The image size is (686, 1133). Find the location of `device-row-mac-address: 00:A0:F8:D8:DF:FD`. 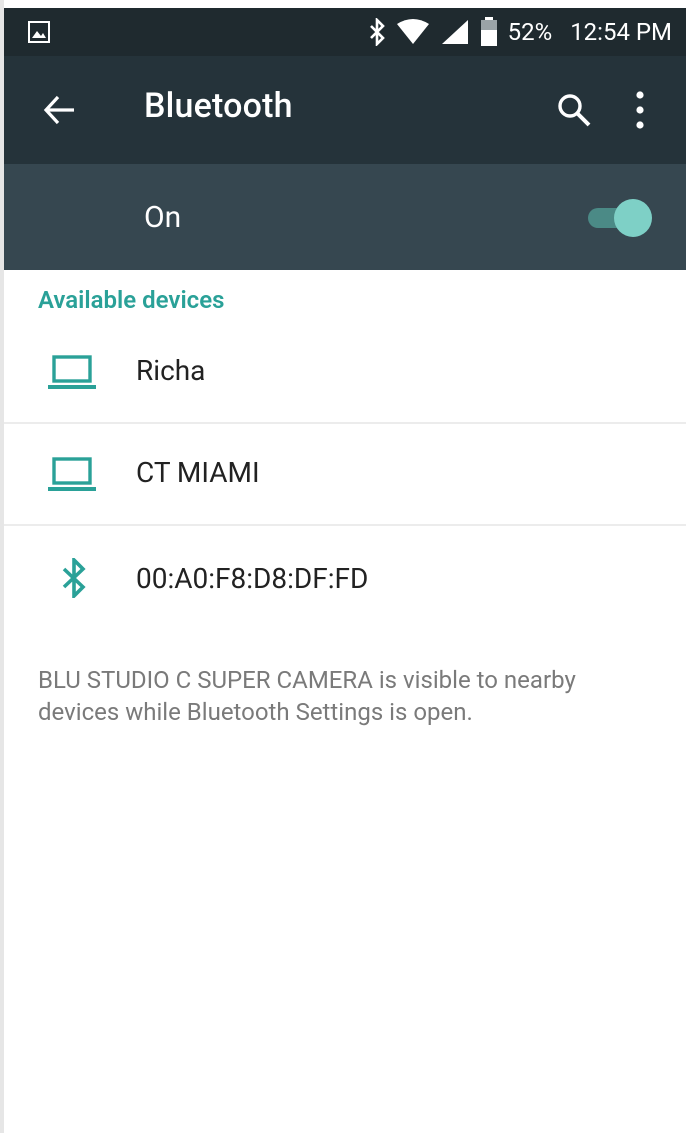

device-row-mac-address: 00:A0:F8:D8:DF:FD is located at coordinates (345, 578).